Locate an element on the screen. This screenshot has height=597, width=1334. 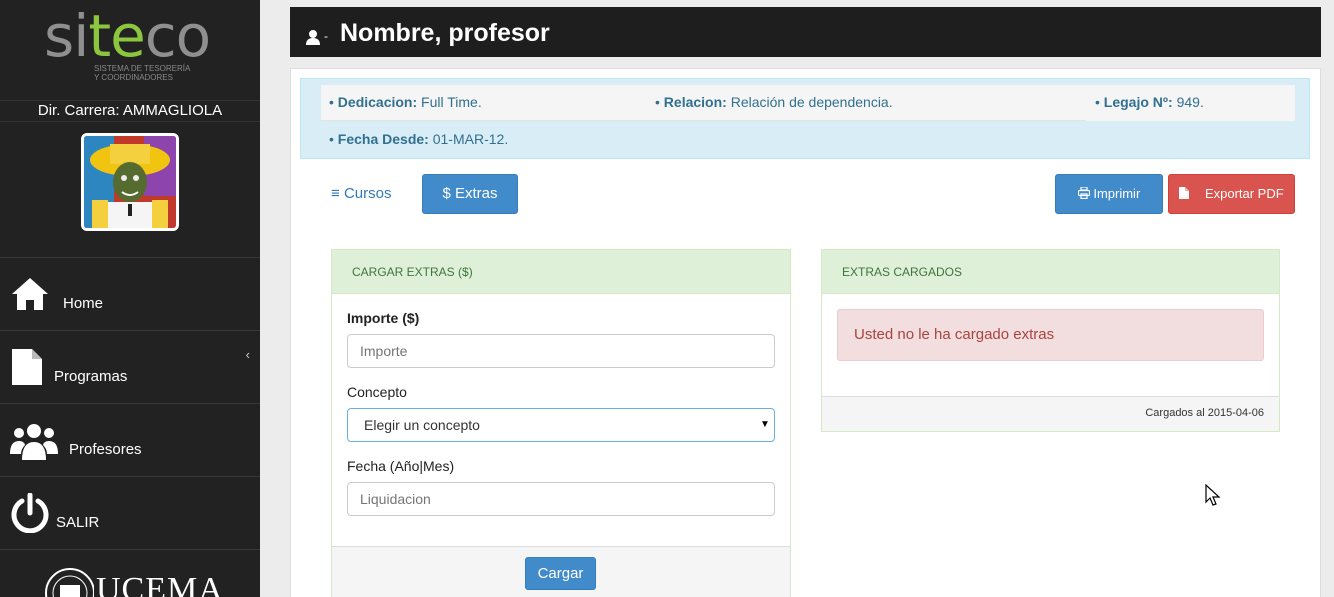
ucema-wordmark: UCEMA is located at coordinates (160, 584).